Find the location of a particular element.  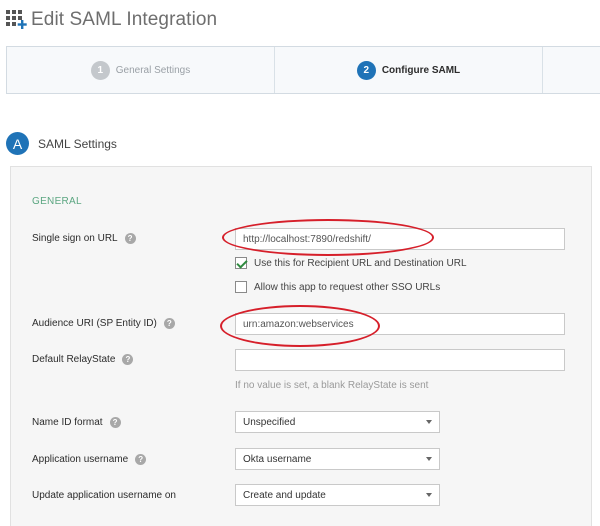

update-username-value: Create and update is located at coordinates (284, 495).